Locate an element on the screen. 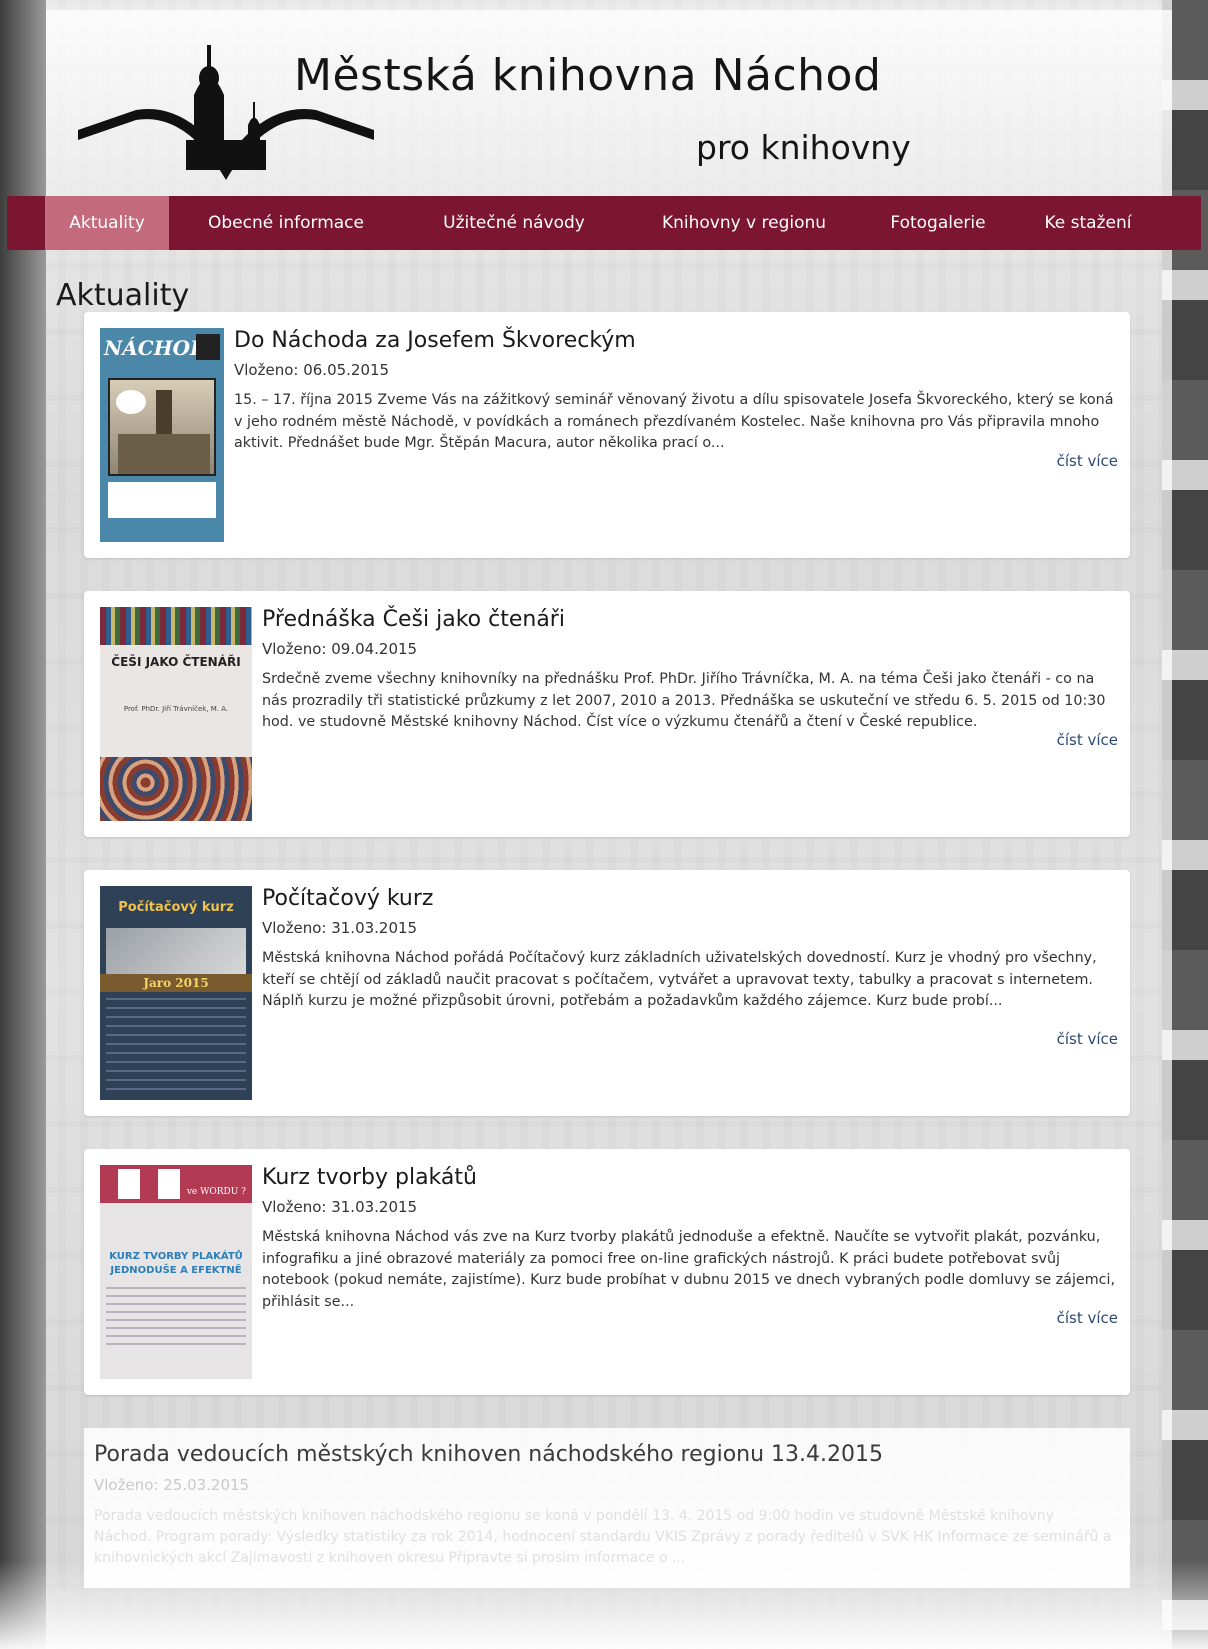  site-subtitle: pro knihovny is located at coordinates (803, 147).